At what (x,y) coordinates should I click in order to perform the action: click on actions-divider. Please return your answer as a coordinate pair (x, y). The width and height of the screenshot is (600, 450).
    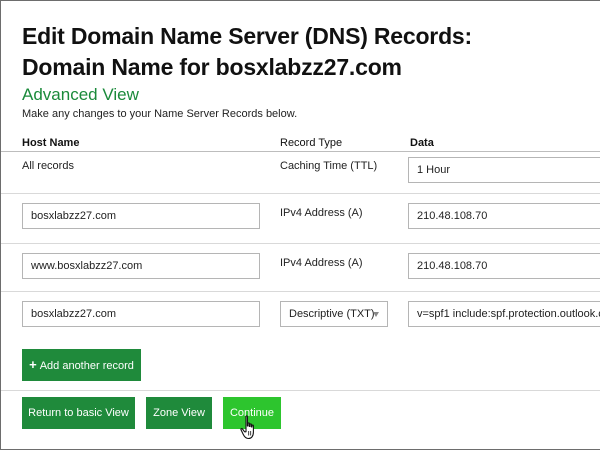
    Looking at the image, I should click on (300, 390).